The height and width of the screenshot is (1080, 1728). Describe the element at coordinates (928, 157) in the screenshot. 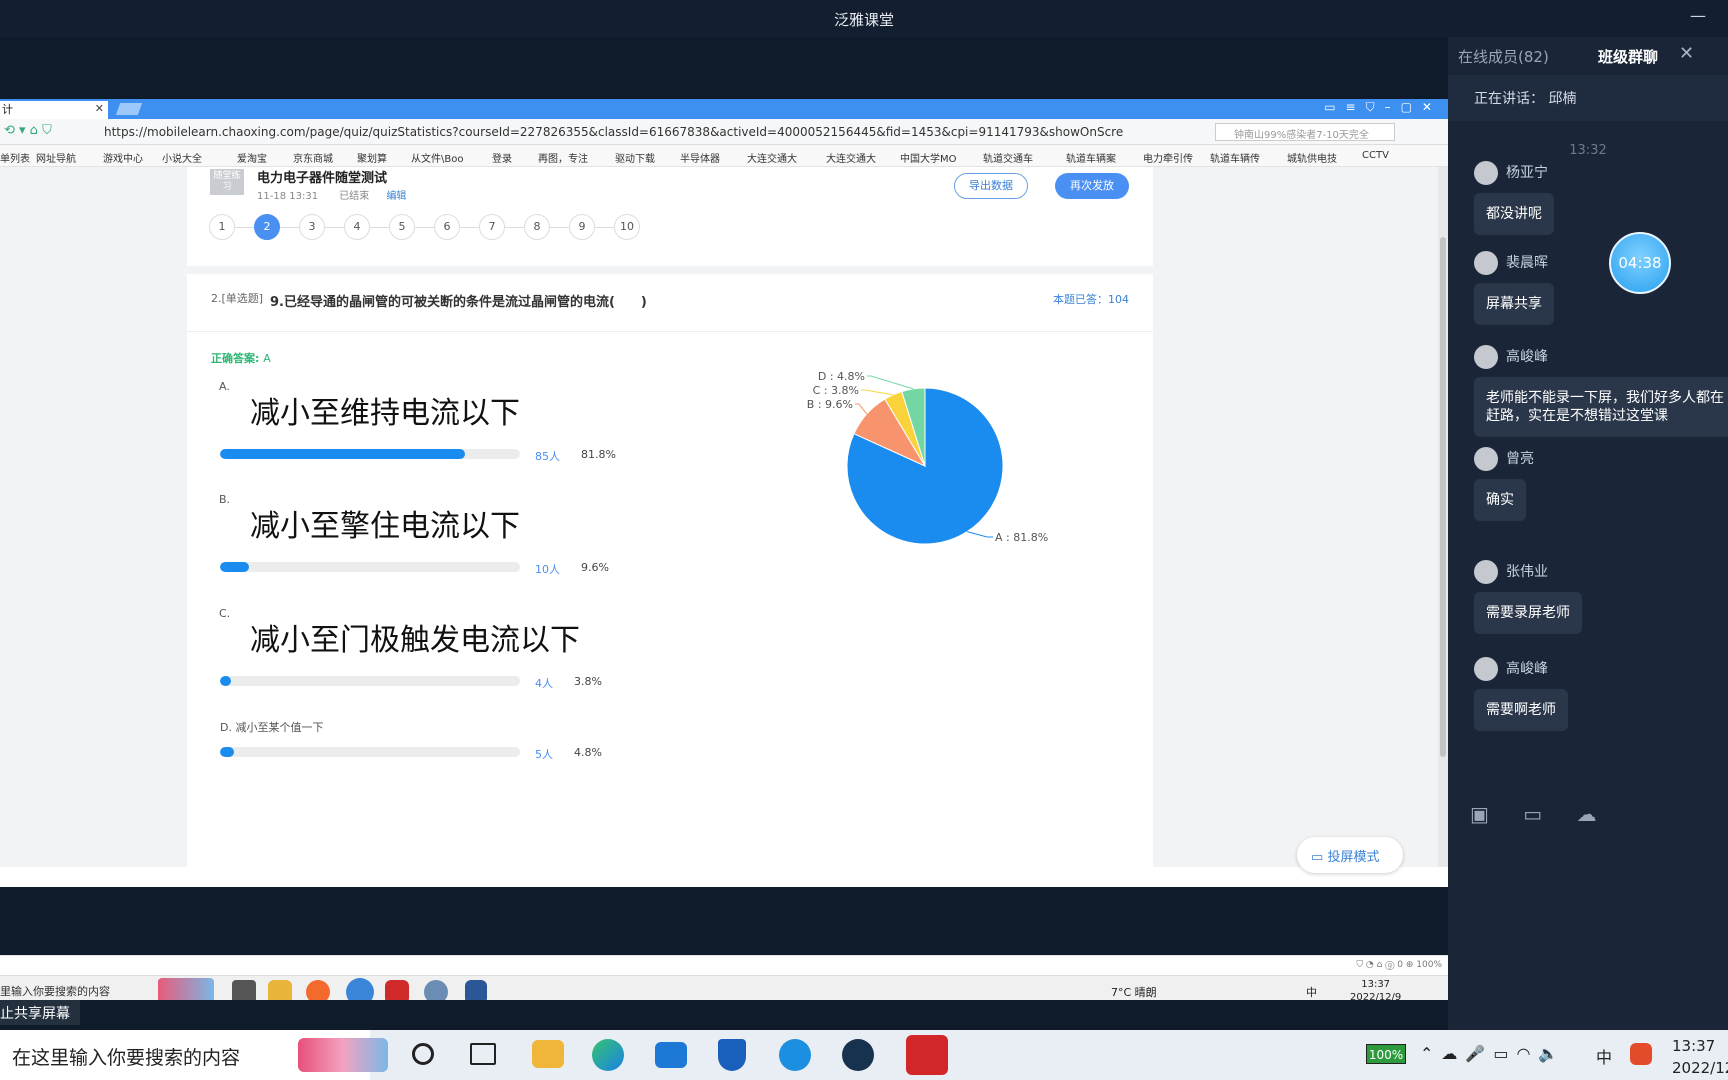

I see `bookmark-item: 中国大学MO` at that location.